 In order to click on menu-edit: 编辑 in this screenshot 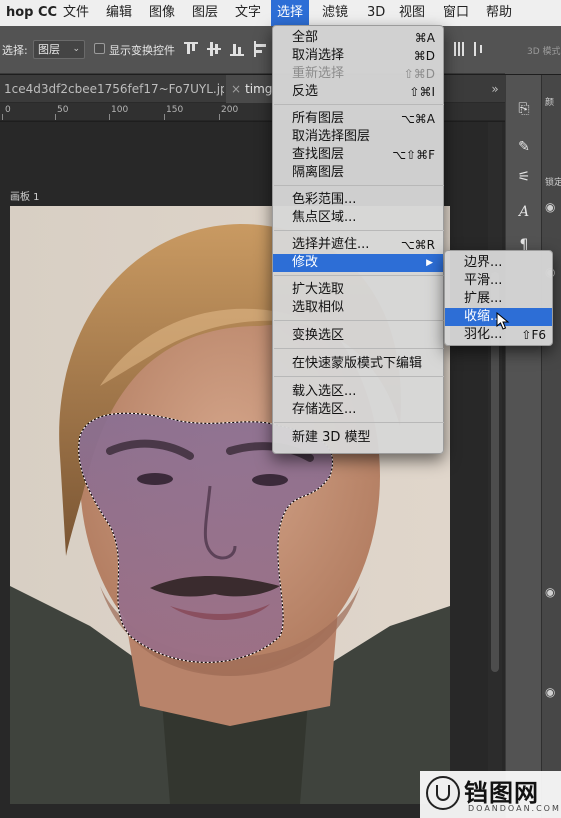, I will do `click(119, 13)`.